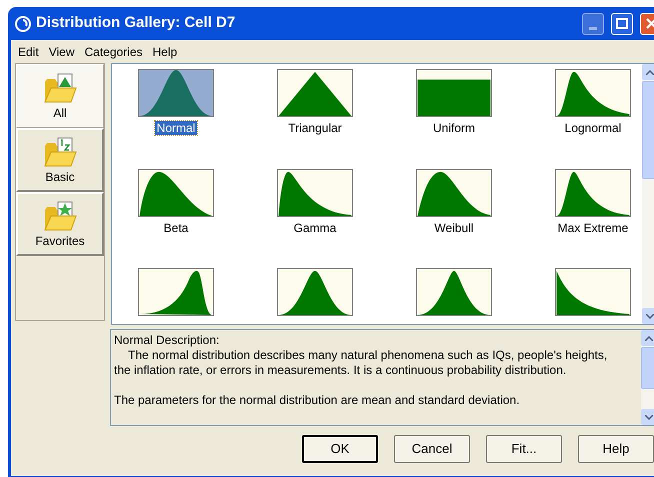  What do you see at coordinates (136, 23) in the screenshot?
I see `window-title: Distribution Gallery: Cell D7` at bounding box center [136, 23].